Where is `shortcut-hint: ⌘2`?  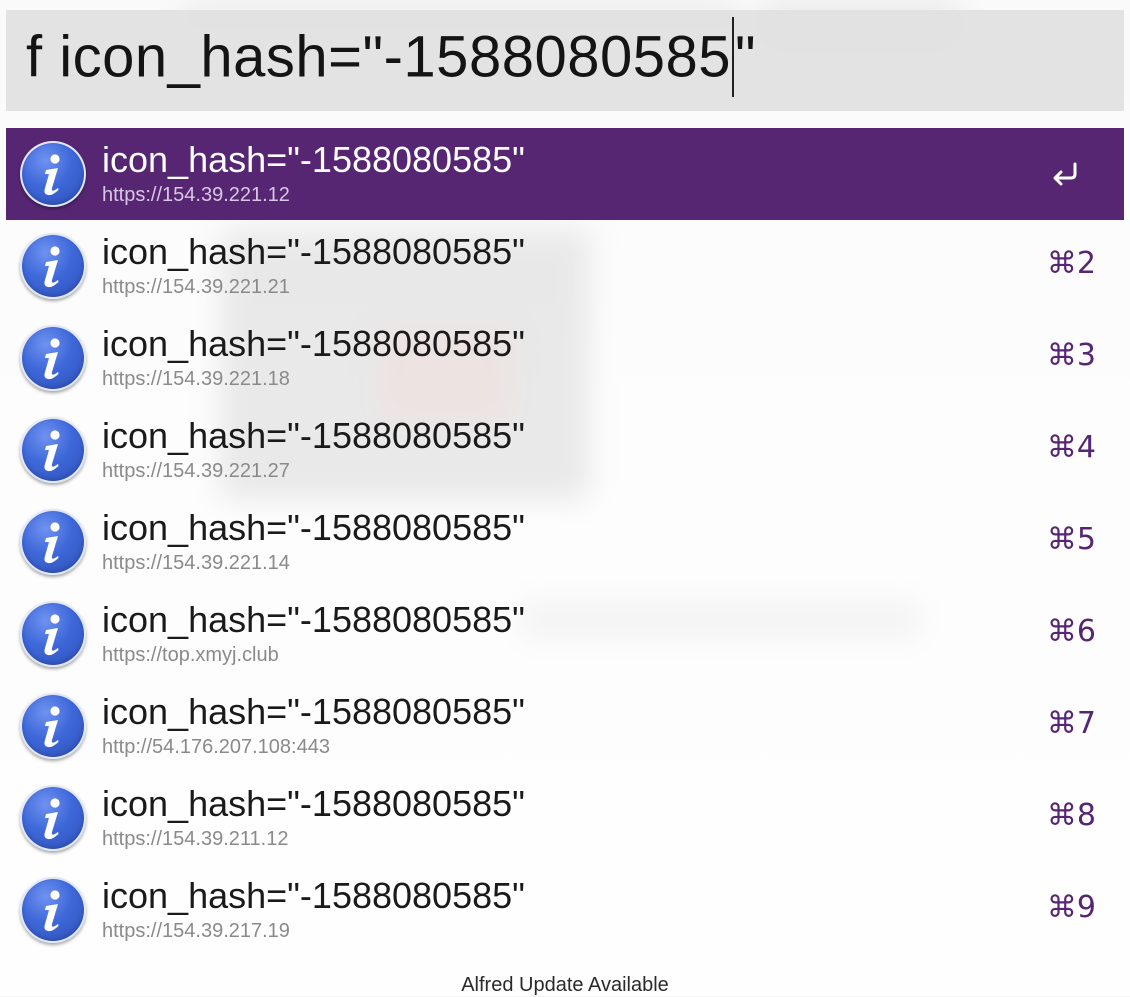
shortcut-hint: ⌘2 is located at coordinates (1071, 263).